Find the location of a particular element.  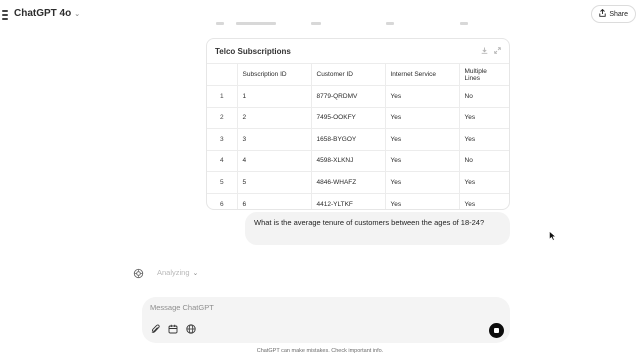

table-cell: 4598-XLKNJ is located at coordinates (348, 160).